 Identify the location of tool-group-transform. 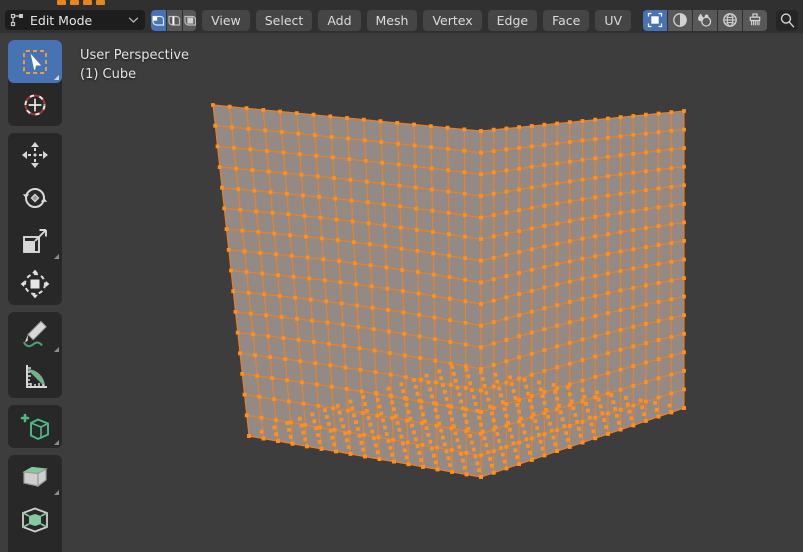
(35, 219).